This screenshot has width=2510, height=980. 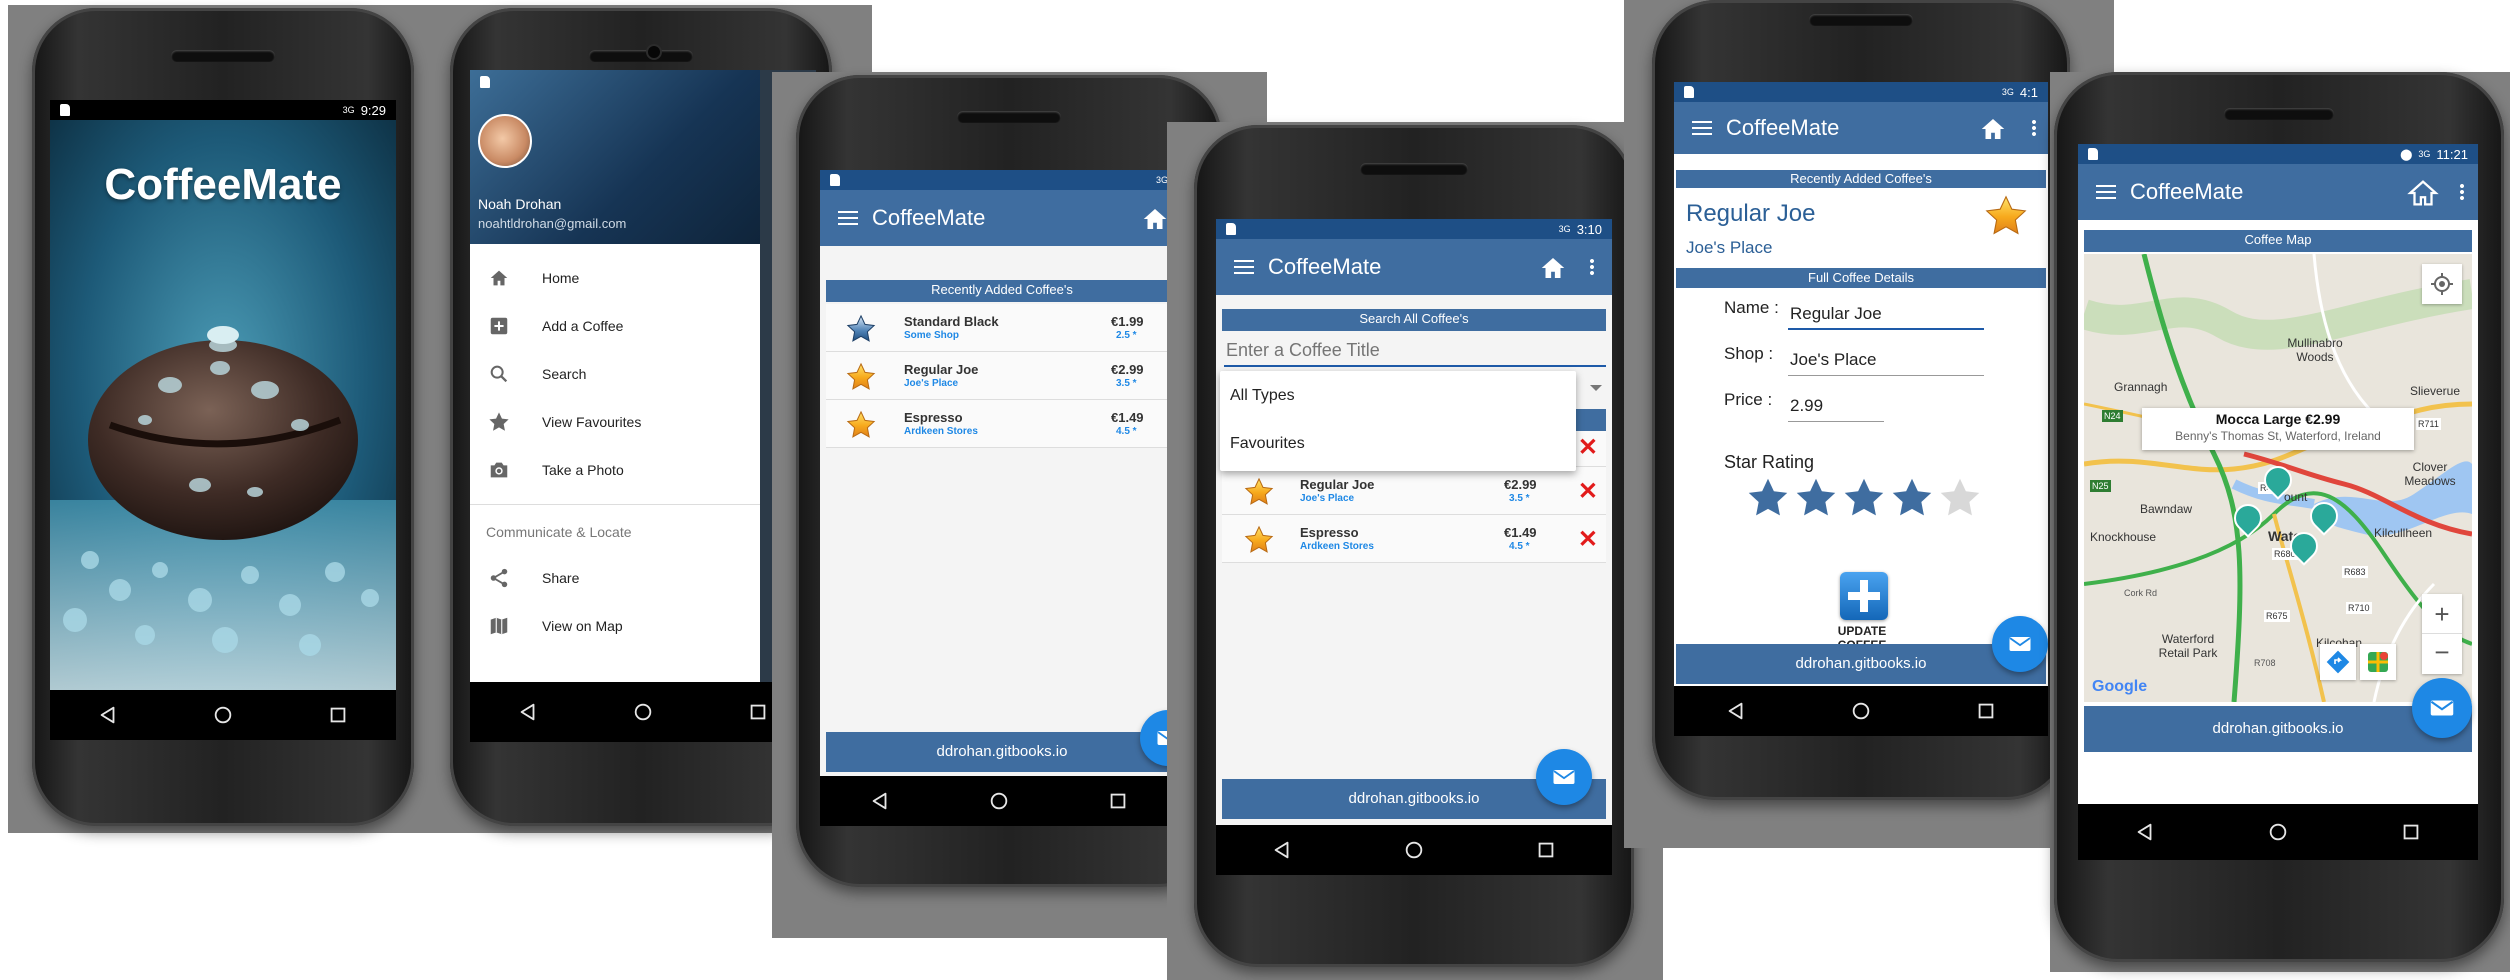 What do you see at coordinates (1960, 498) in the screenshot?
I see `rating-star-empty-icon` at bounding box center [1960, 498].